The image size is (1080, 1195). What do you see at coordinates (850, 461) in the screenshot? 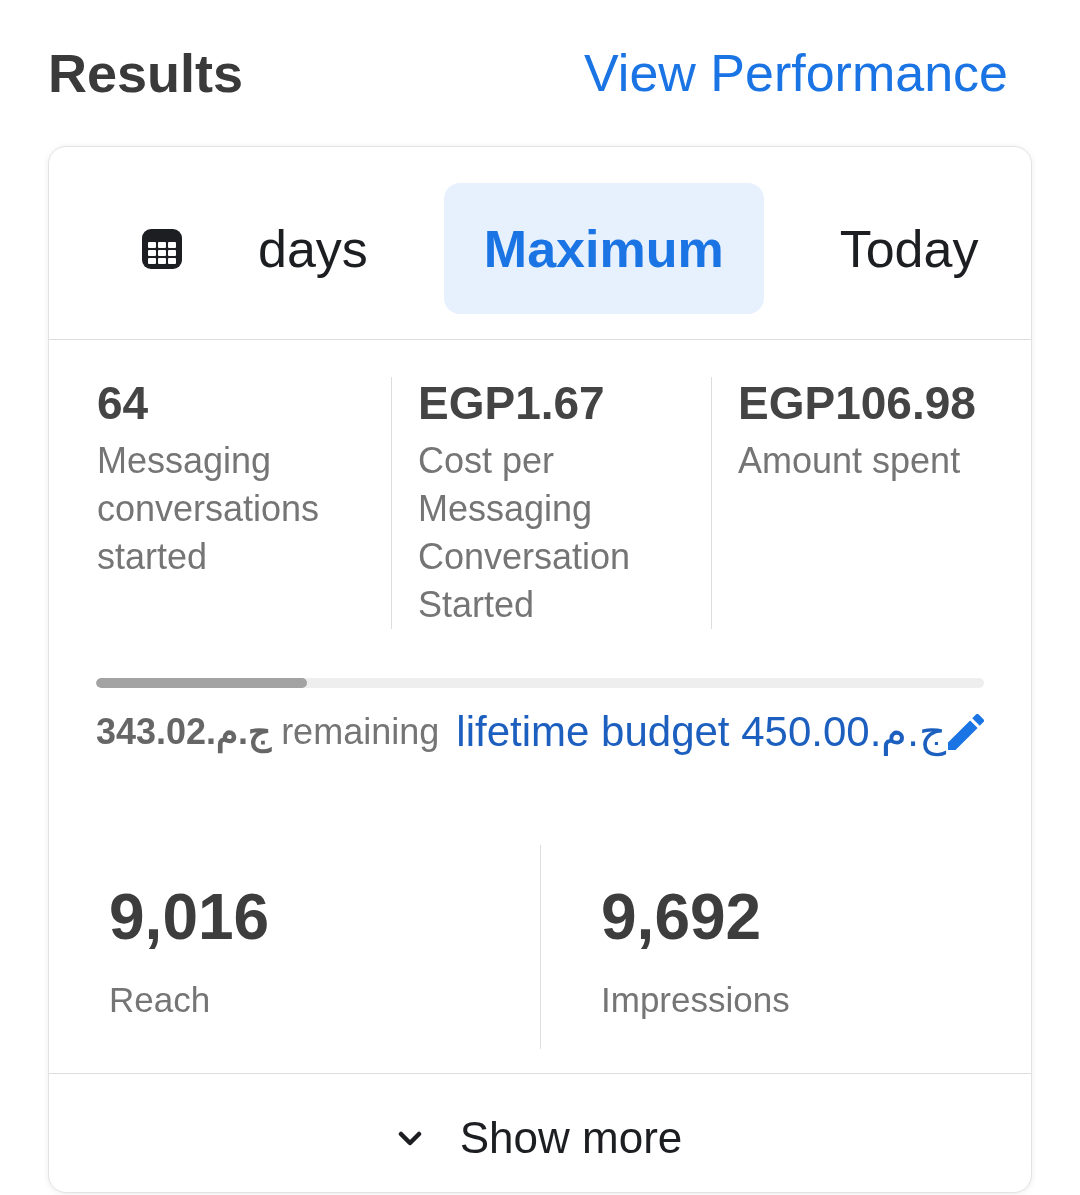
I see `metric-label: Amount spent` at bounding box center [850, 461].